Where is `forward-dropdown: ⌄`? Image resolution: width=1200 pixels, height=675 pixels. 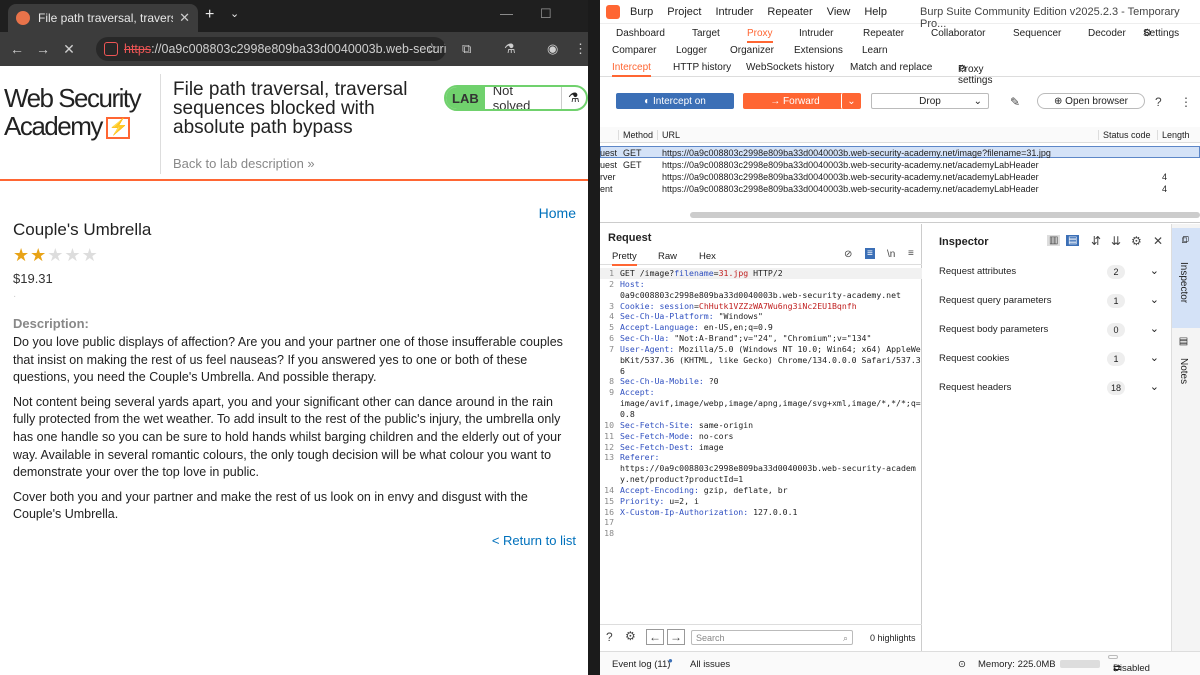
forward-dropdown: ⌄ is located at coordinates (851, 101).